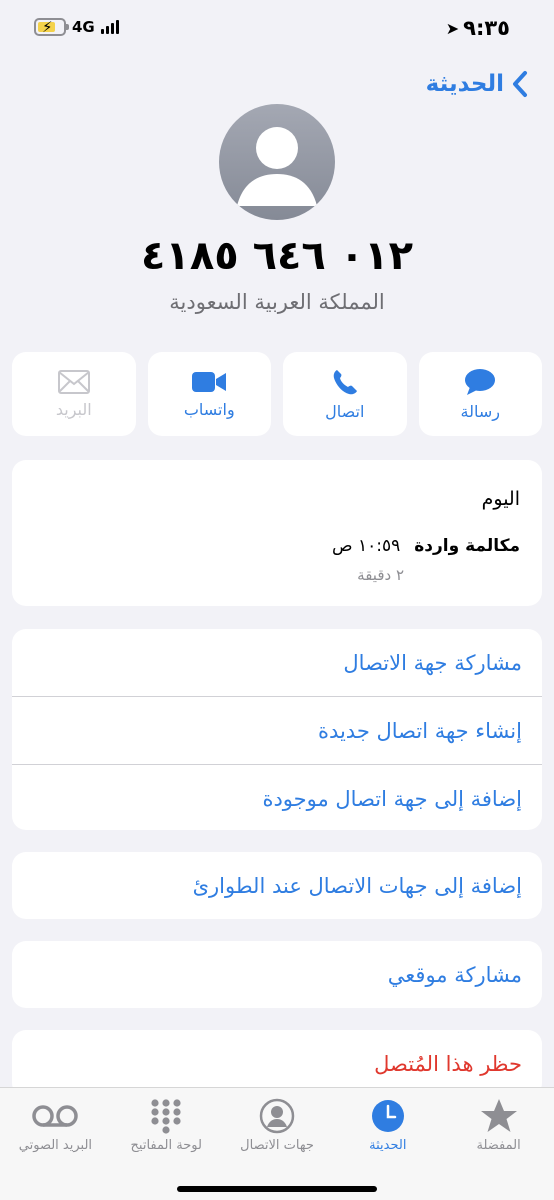 The image size is (554, 1200). I want to click on message-button: رسالة, so click(480, 394).